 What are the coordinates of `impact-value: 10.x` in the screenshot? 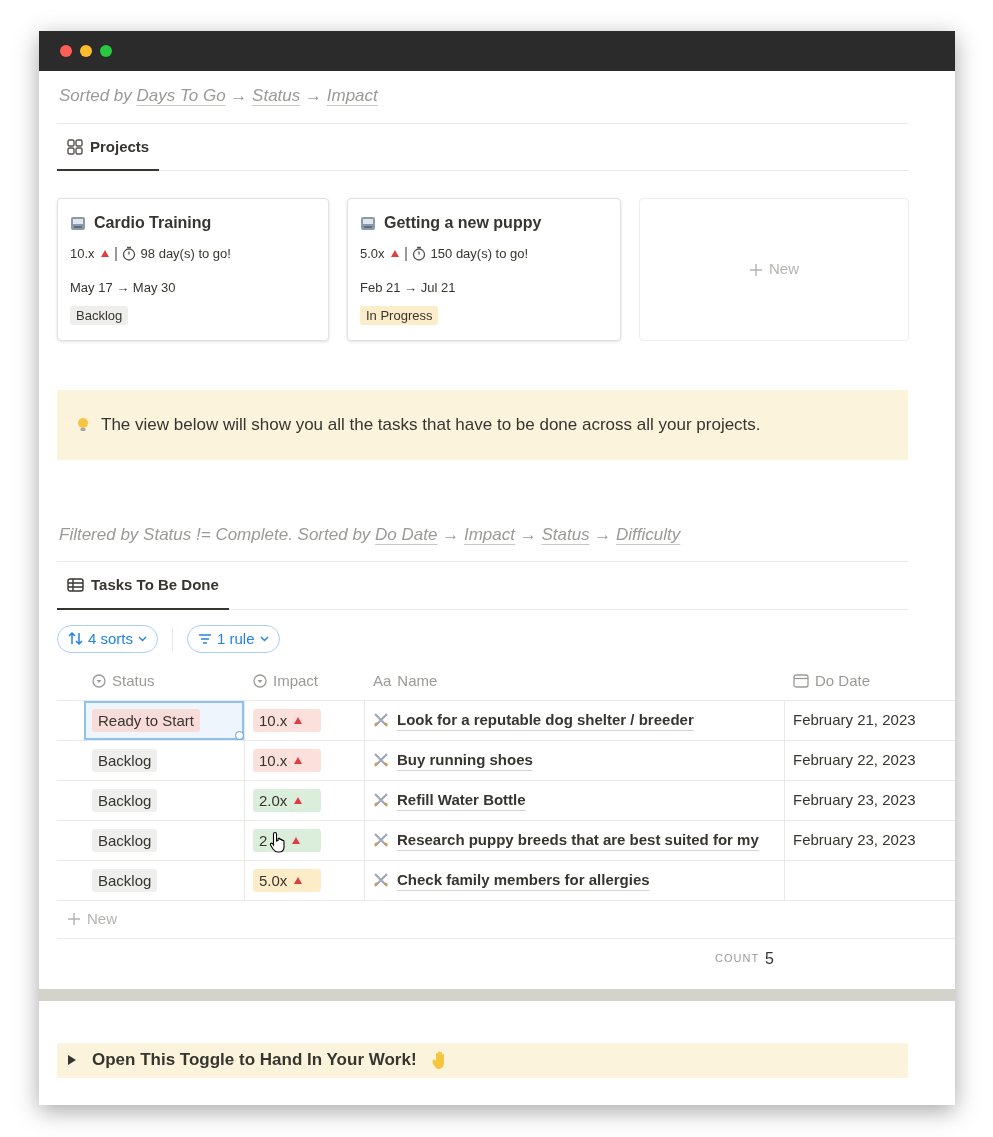 It's located at (82, 254).